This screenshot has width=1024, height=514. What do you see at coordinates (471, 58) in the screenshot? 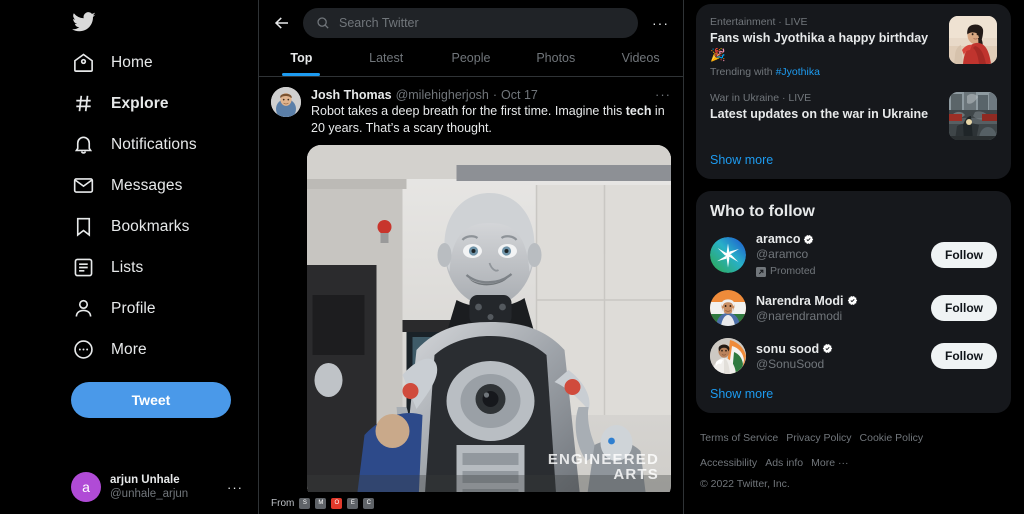
I see `tab-people: People` at bounding box center [471, 58].